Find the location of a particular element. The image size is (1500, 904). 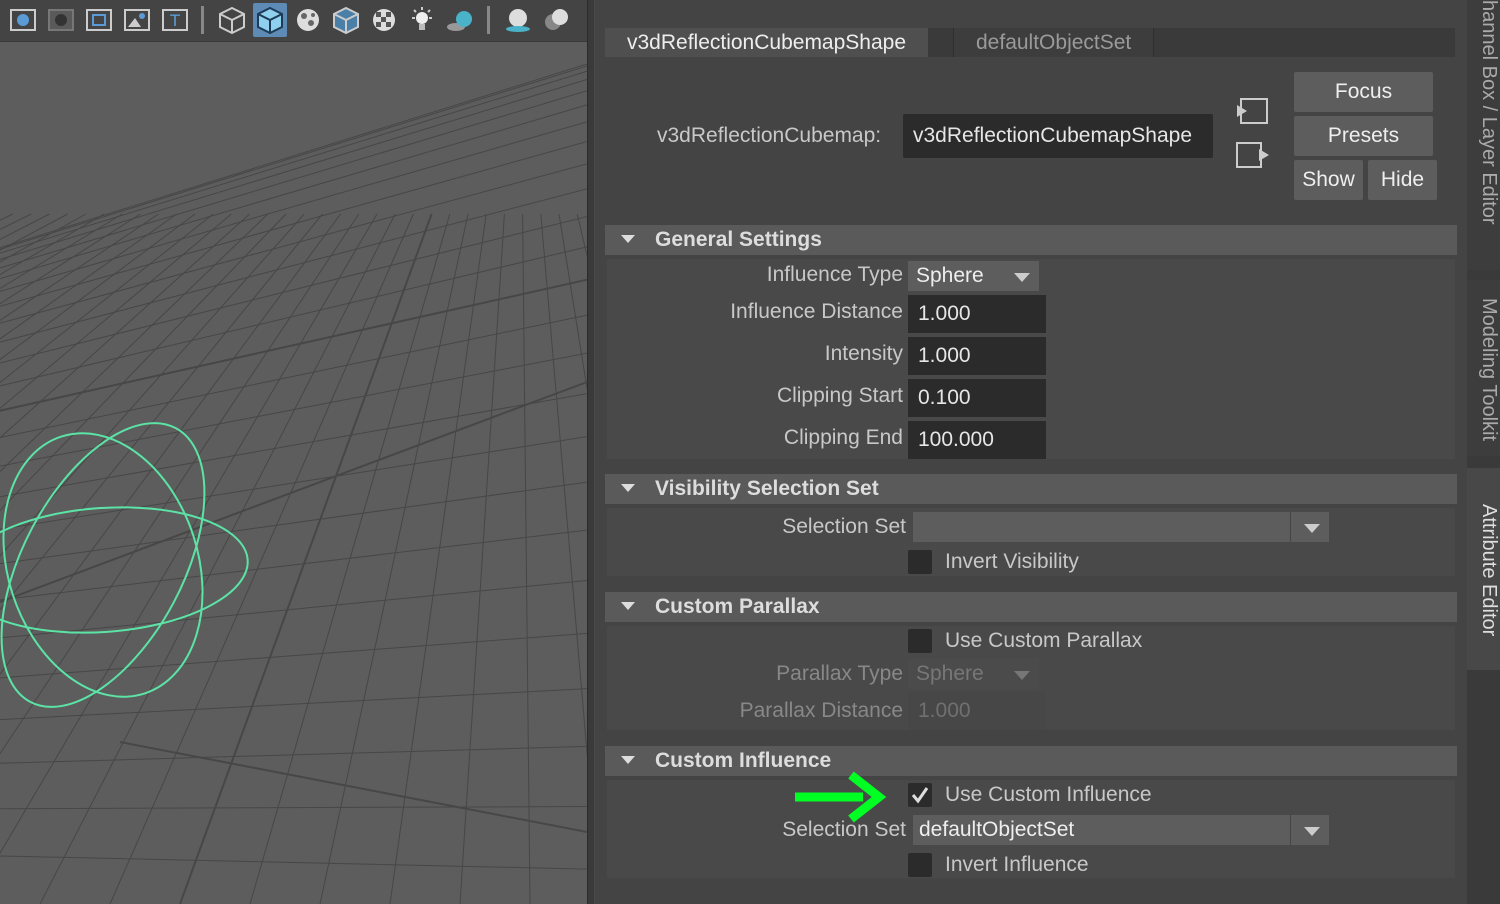

invert-visibility-label: Invert Visibility is located at coordinates (1012, 561).